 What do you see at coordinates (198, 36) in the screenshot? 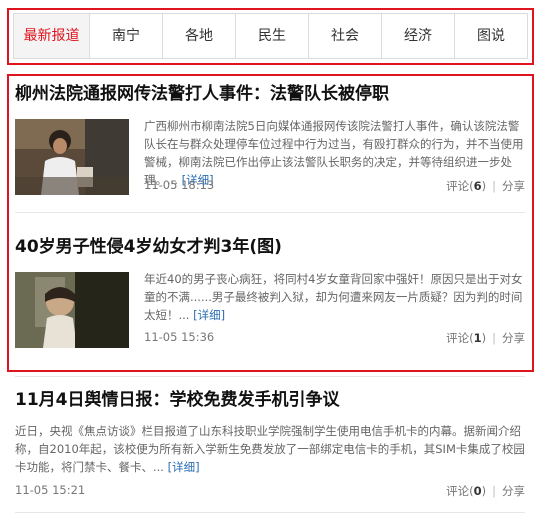
I see `tab-regions: 各地` at bounding box center [198, 36].